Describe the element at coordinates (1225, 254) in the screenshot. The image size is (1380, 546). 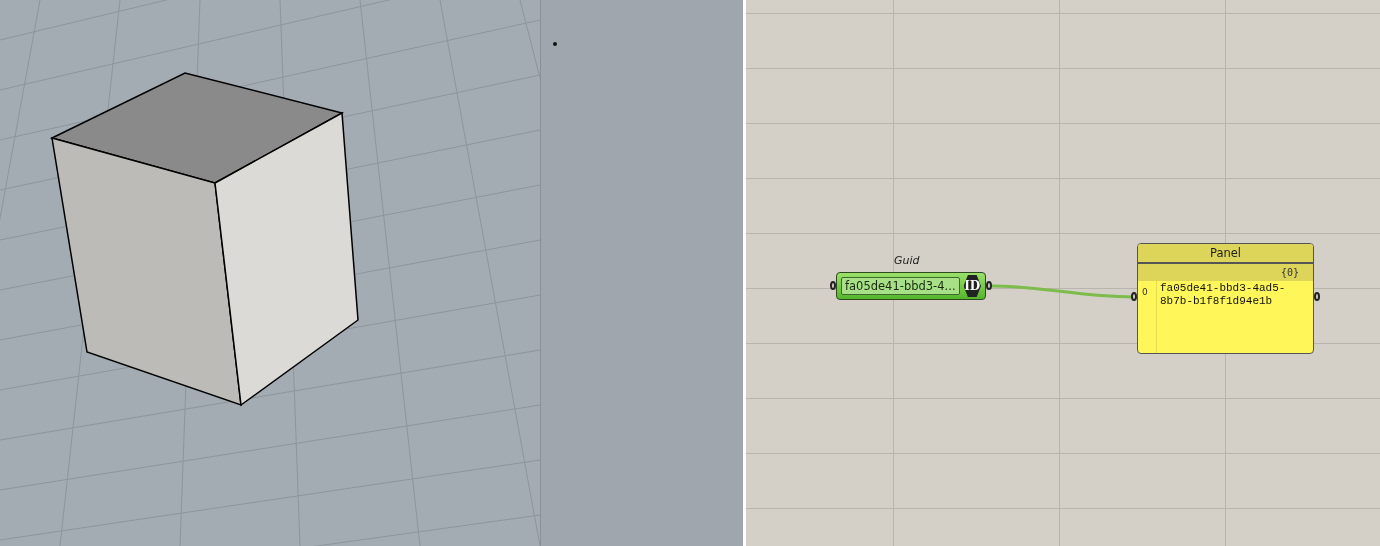
I see `panel-title: Panel` at that location.